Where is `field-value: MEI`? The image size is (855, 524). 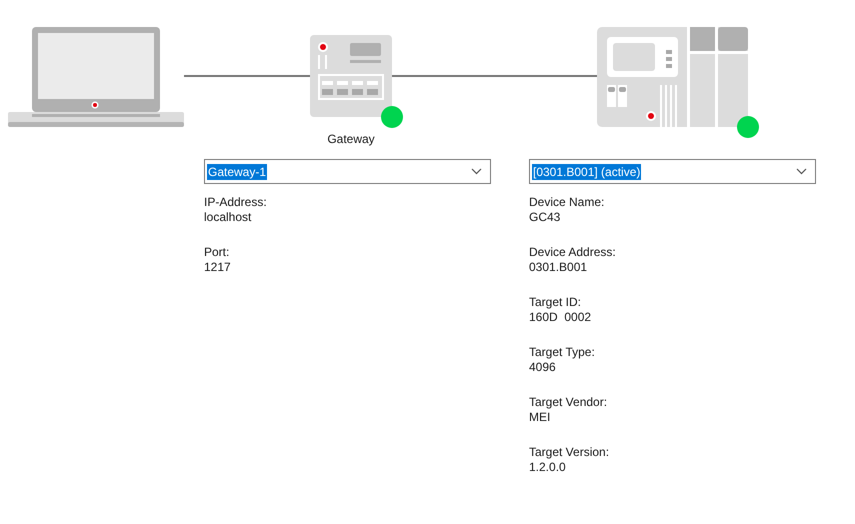
field-value: MEI is located at coordinates (539, 417).